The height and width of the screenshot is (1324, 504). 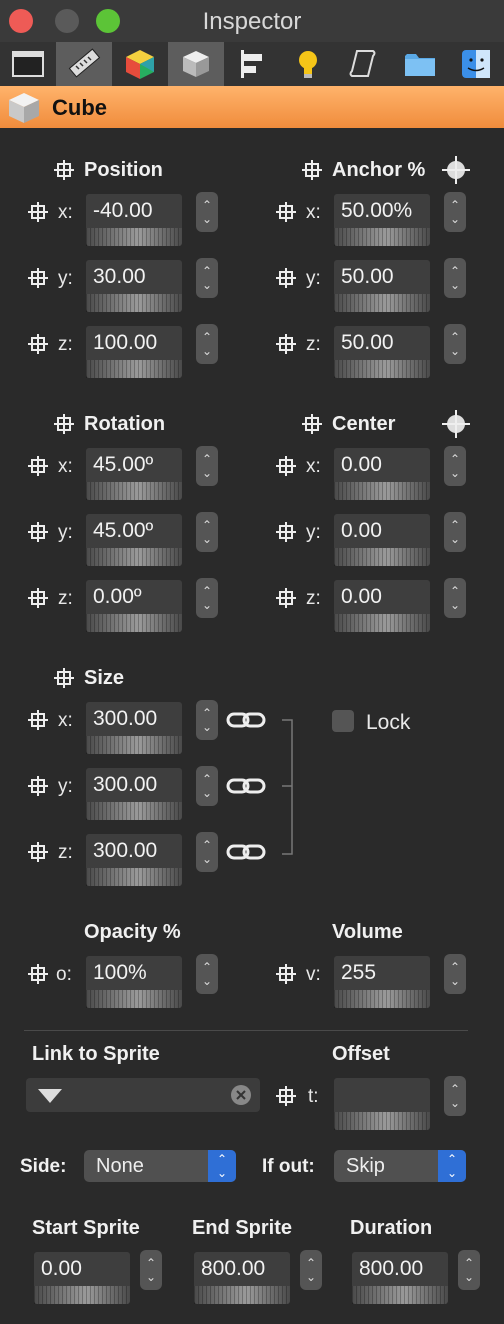 What do you see at coordinates (242, 1269) in the screenshot?
I see `end-sprite-field: 800.00` at bounding box center [242, 1269].